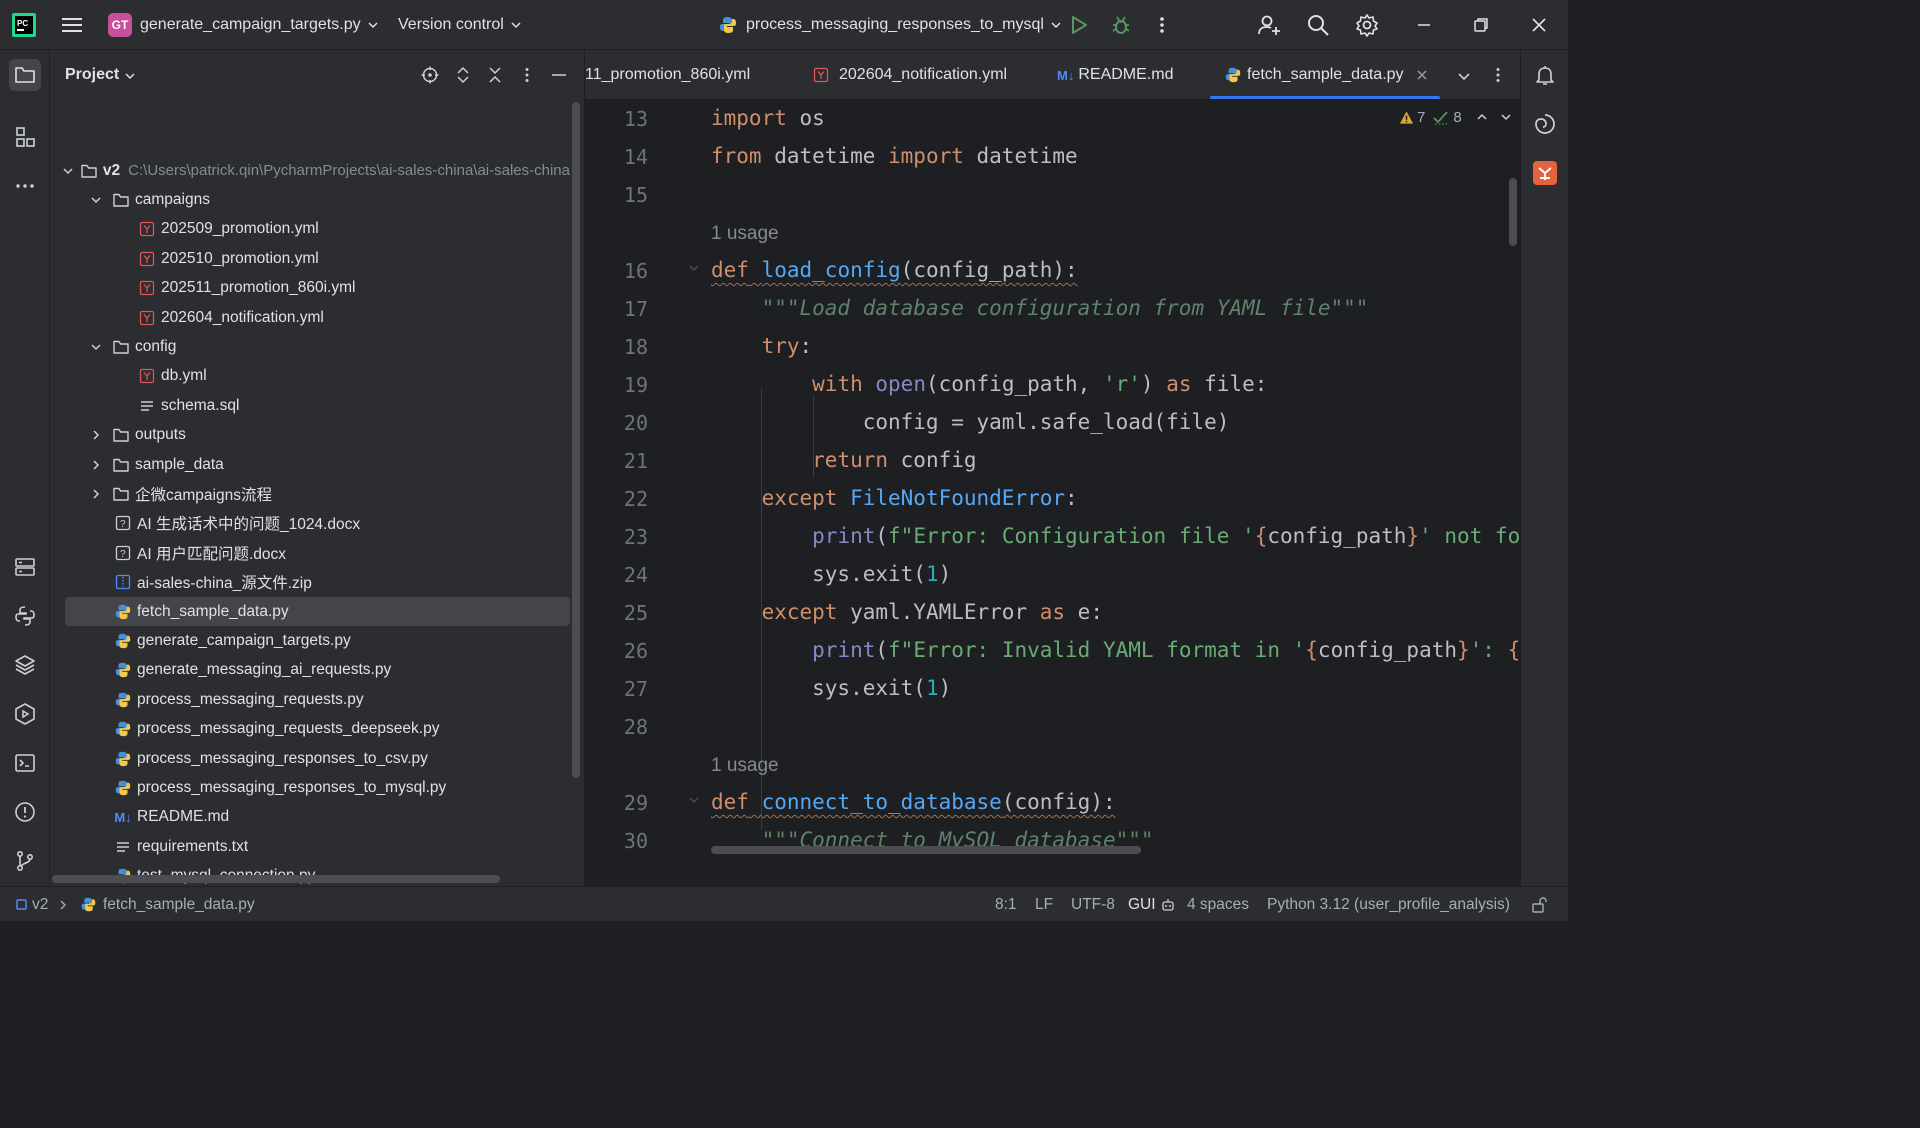 The width and height of the screenshot is (1920, 1128). Describe the element at coordinates (616, 385) in the screenshot. I see `line-number: 19` at that location.